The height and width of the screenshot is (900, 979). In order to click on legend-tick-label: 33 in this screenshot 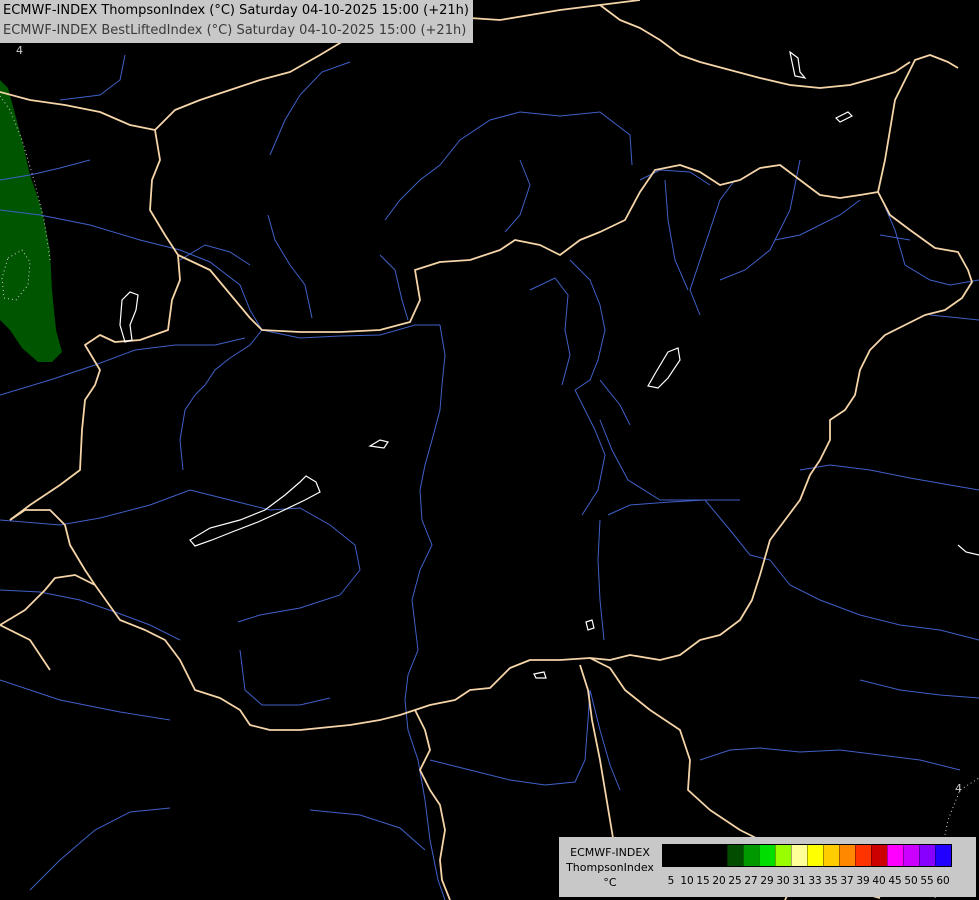, I will do `click(815, 881)`.